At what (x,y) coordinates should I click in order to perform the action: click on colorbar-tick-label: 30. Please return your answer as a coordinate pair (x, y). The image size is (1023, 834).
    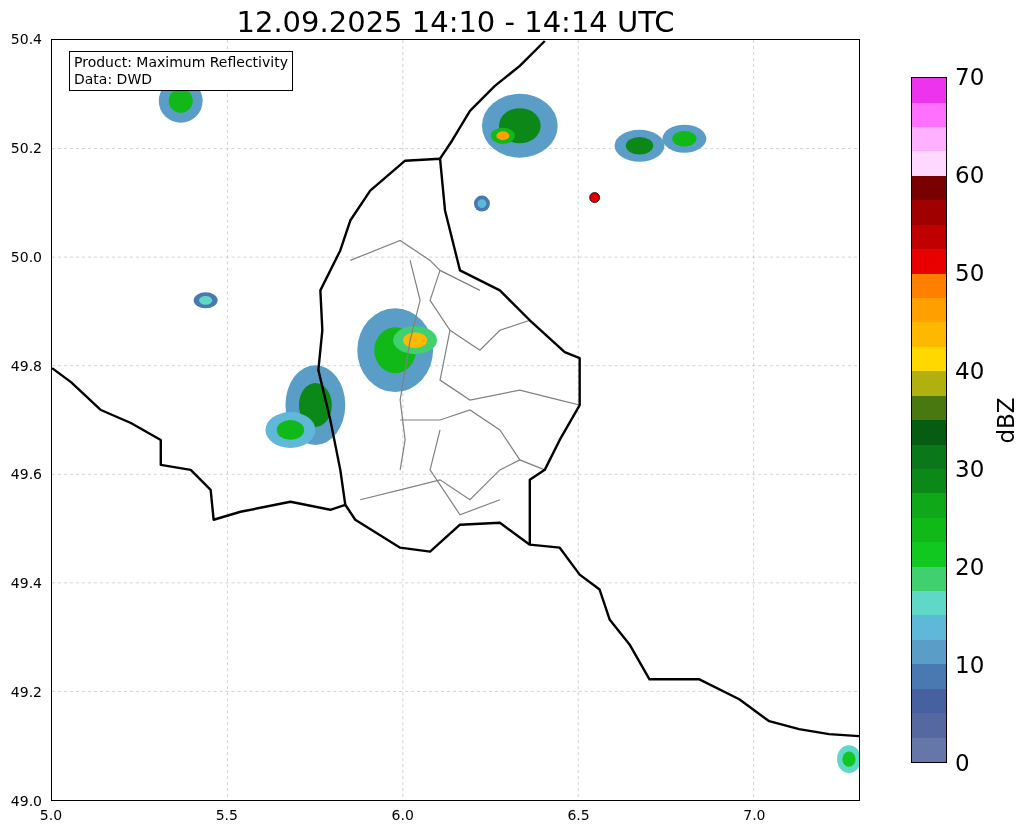
    Looking at the image, I should click on (970, 469).